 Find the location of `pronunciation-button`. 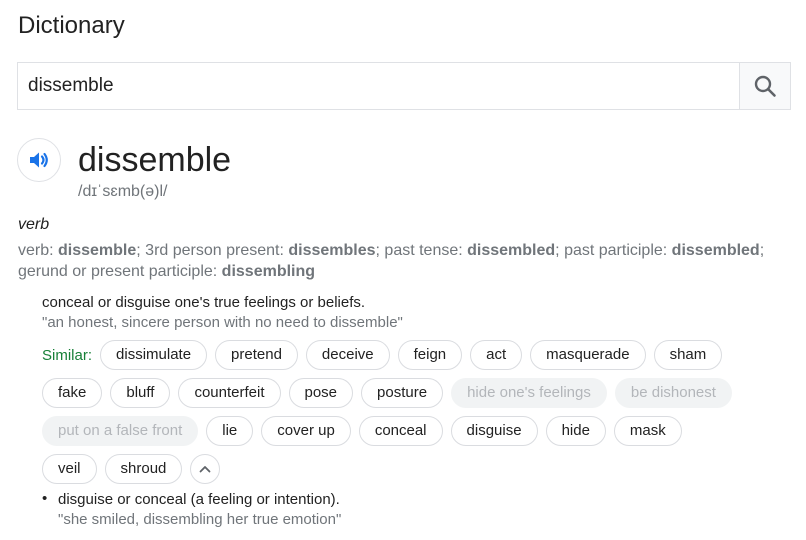

pronunciation-button is located at coordinates (39, 160).